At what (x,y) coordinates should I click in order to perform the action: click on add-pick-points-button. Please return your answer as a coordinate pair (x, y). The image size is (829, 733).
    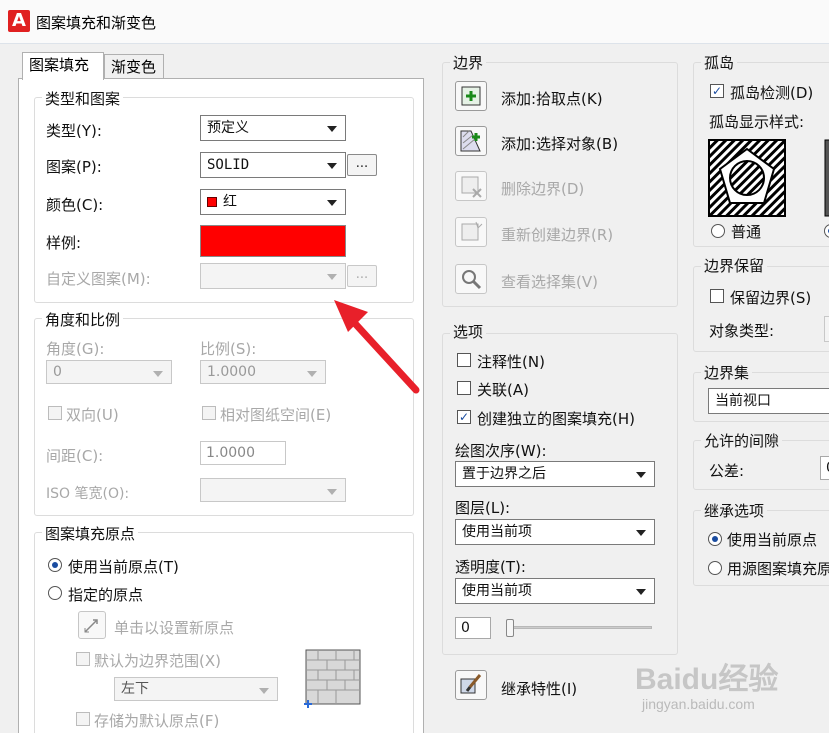
    Looking at the image, I should click on (471, 96).